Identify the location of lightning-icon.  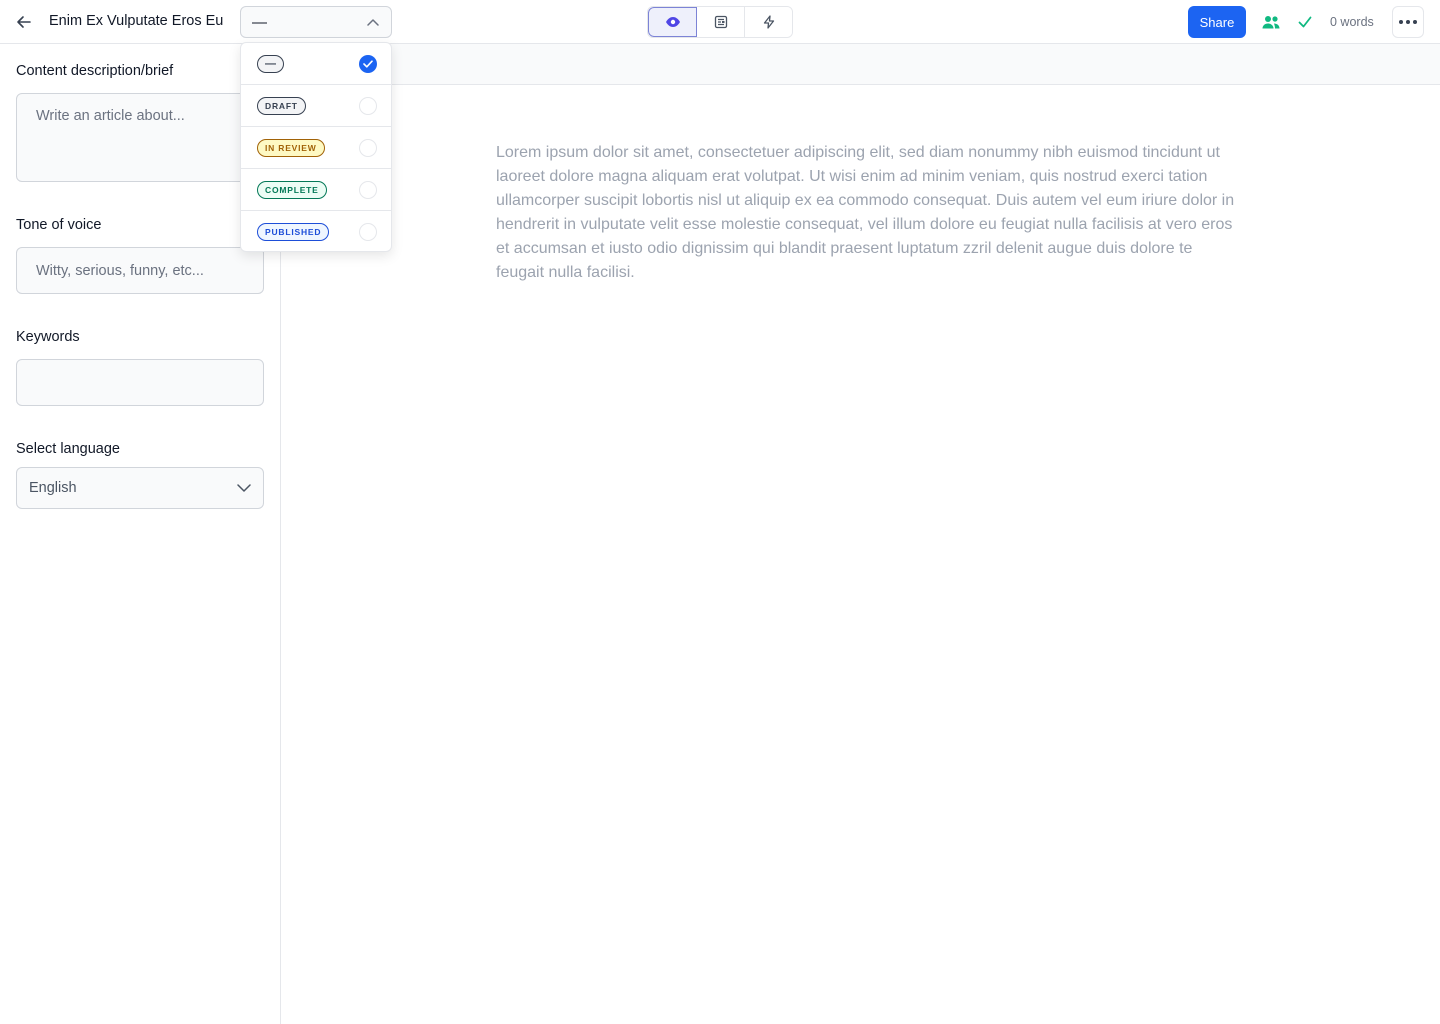
(768, 22).